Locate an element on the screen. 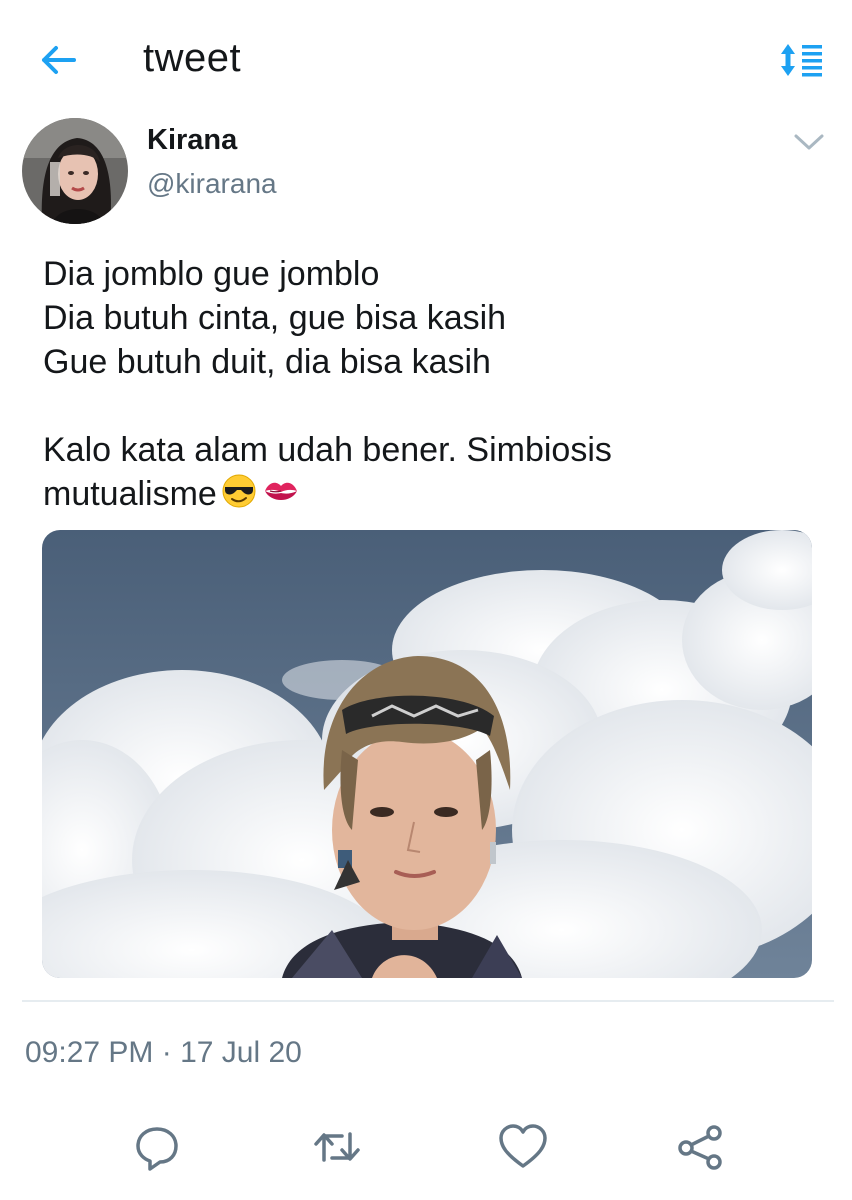  arrow-left-icon is located at coordinates (59, 60).